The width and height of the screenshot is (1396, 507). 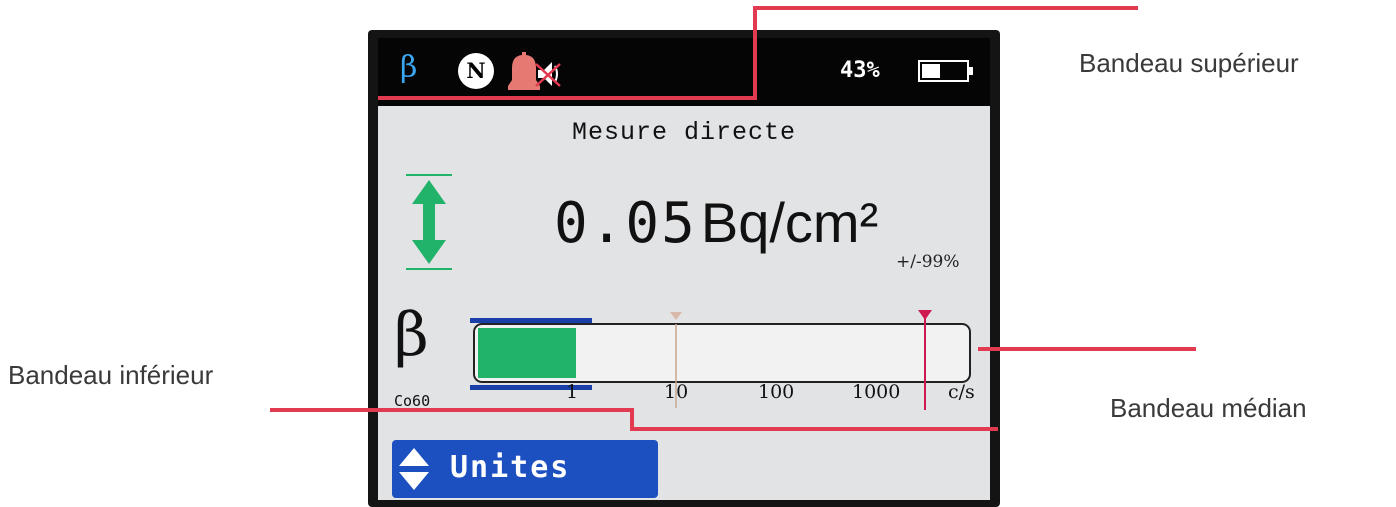 I want to click on callout-bottom-bar: Bandeau inférieur, so click(x=111, y=375).